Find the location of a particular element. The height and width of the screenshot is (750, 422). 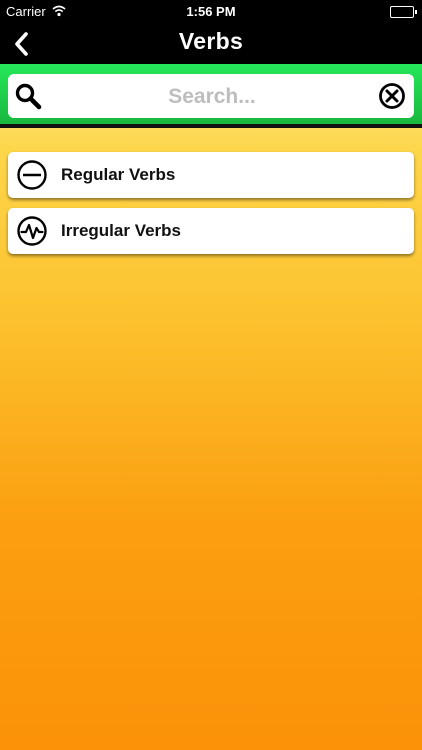

search-field is located at coordinates (211, 97).